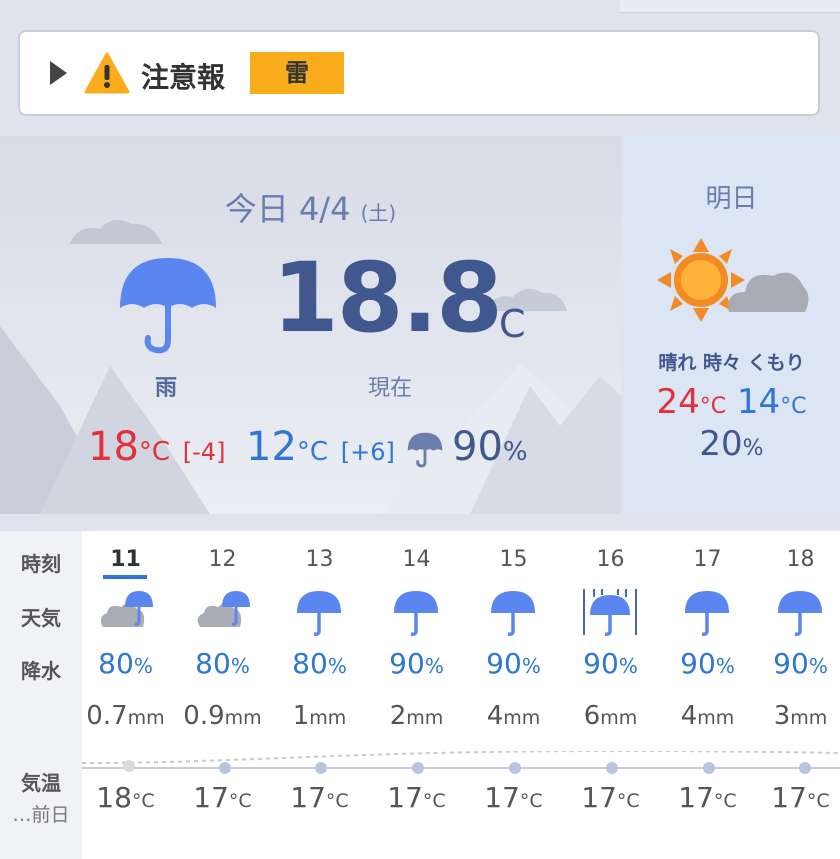 The height and width of the screenshot is (859, 840). I want to click on warning-banner: 注意報 雷, so click(419, 73).